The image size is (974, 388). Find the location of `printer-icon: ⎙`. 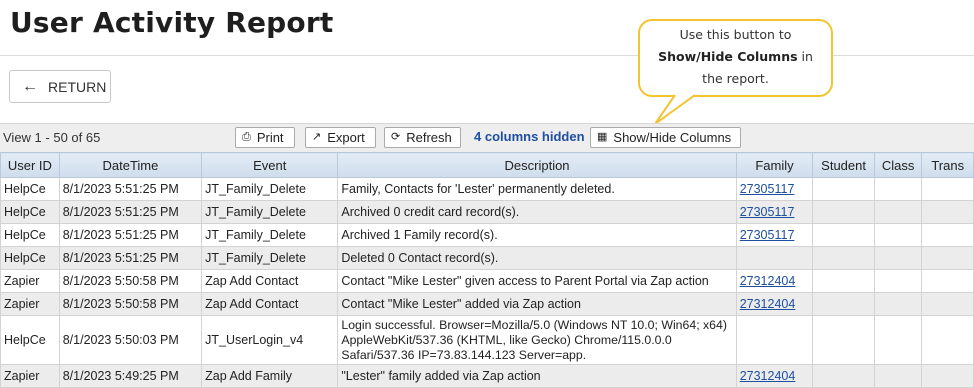

printer-icon: ⎙ is located at coordinates (246, 137).